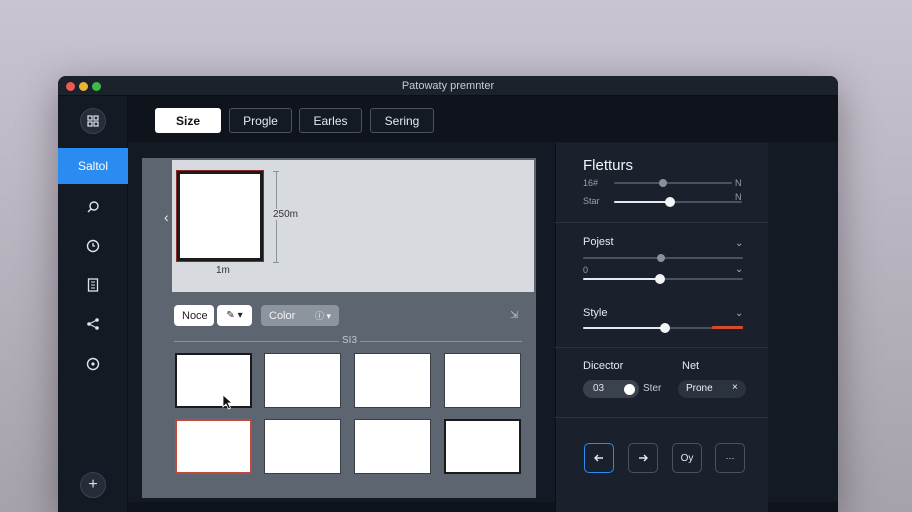 Image resolution: width=912 pixels, height=512 pixels. I want to click on ok-button: Oy, so click(687, 458).